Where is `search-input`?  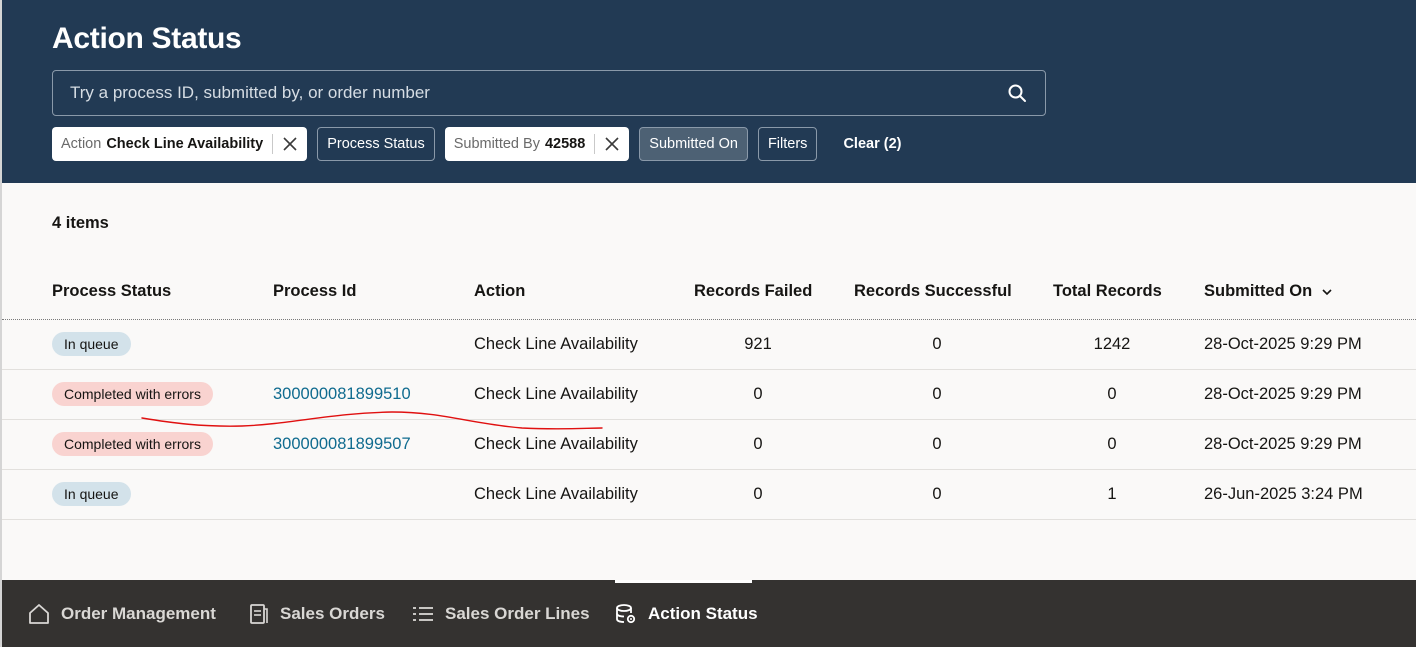
search-input is located at coordinates (538, 93).